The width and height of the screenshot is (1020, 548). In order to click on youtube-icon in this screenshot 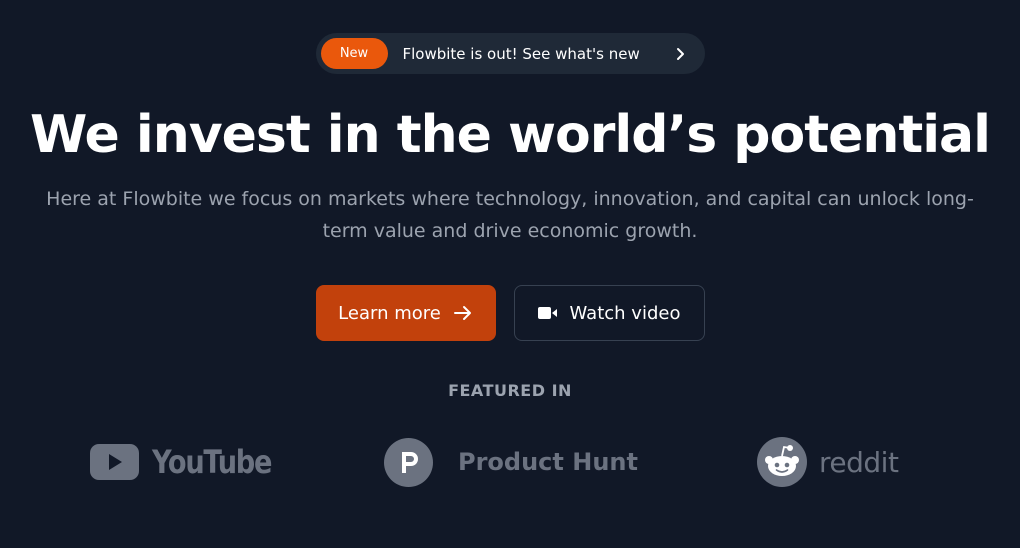, I will do `click(114, 462)`.